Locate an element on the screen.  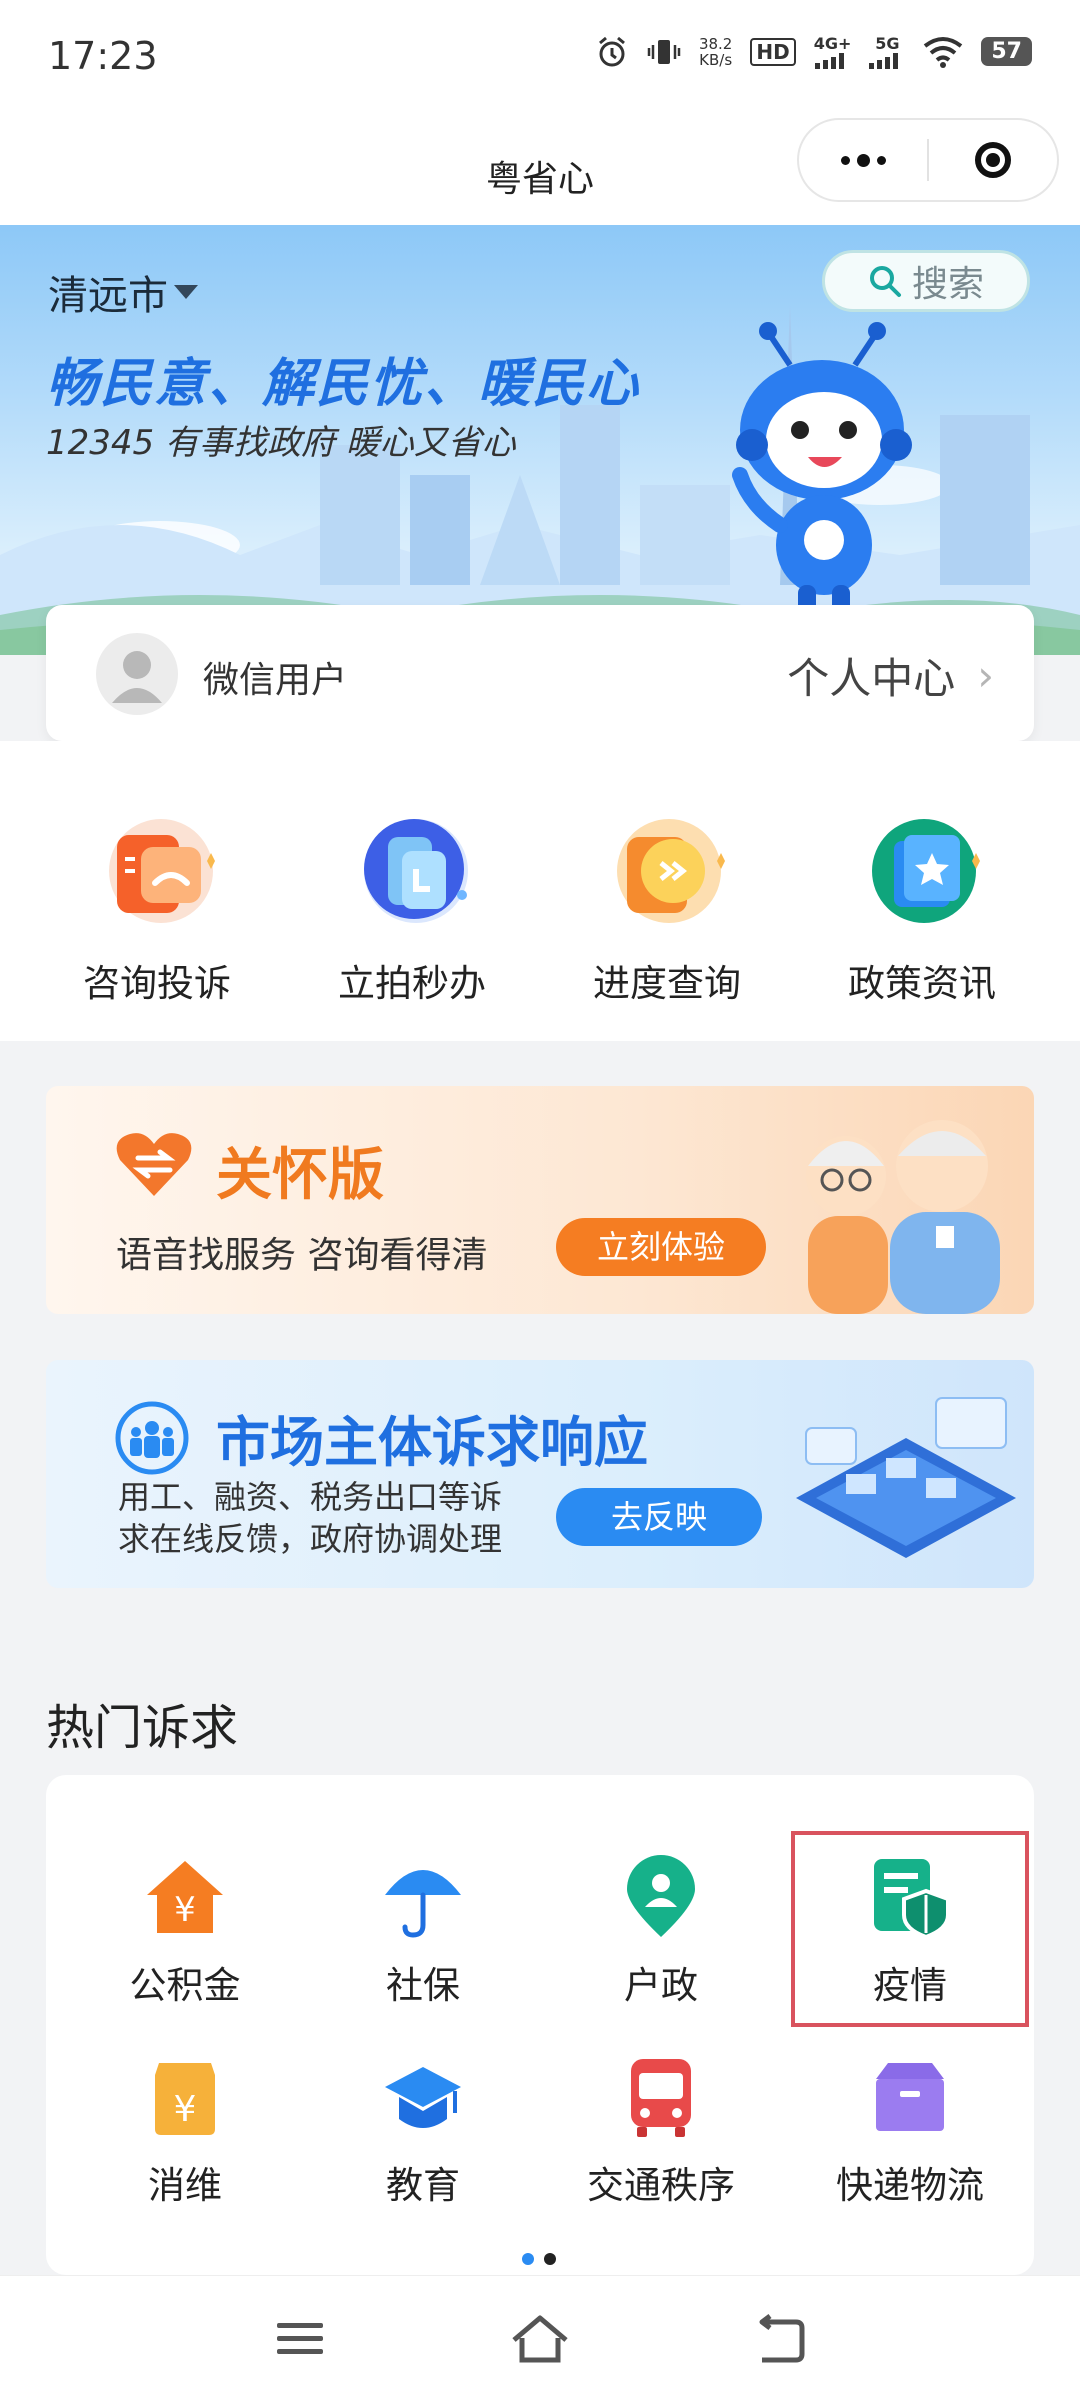
signal-4g-label: 4G+ is located at coordinates (832, 43).